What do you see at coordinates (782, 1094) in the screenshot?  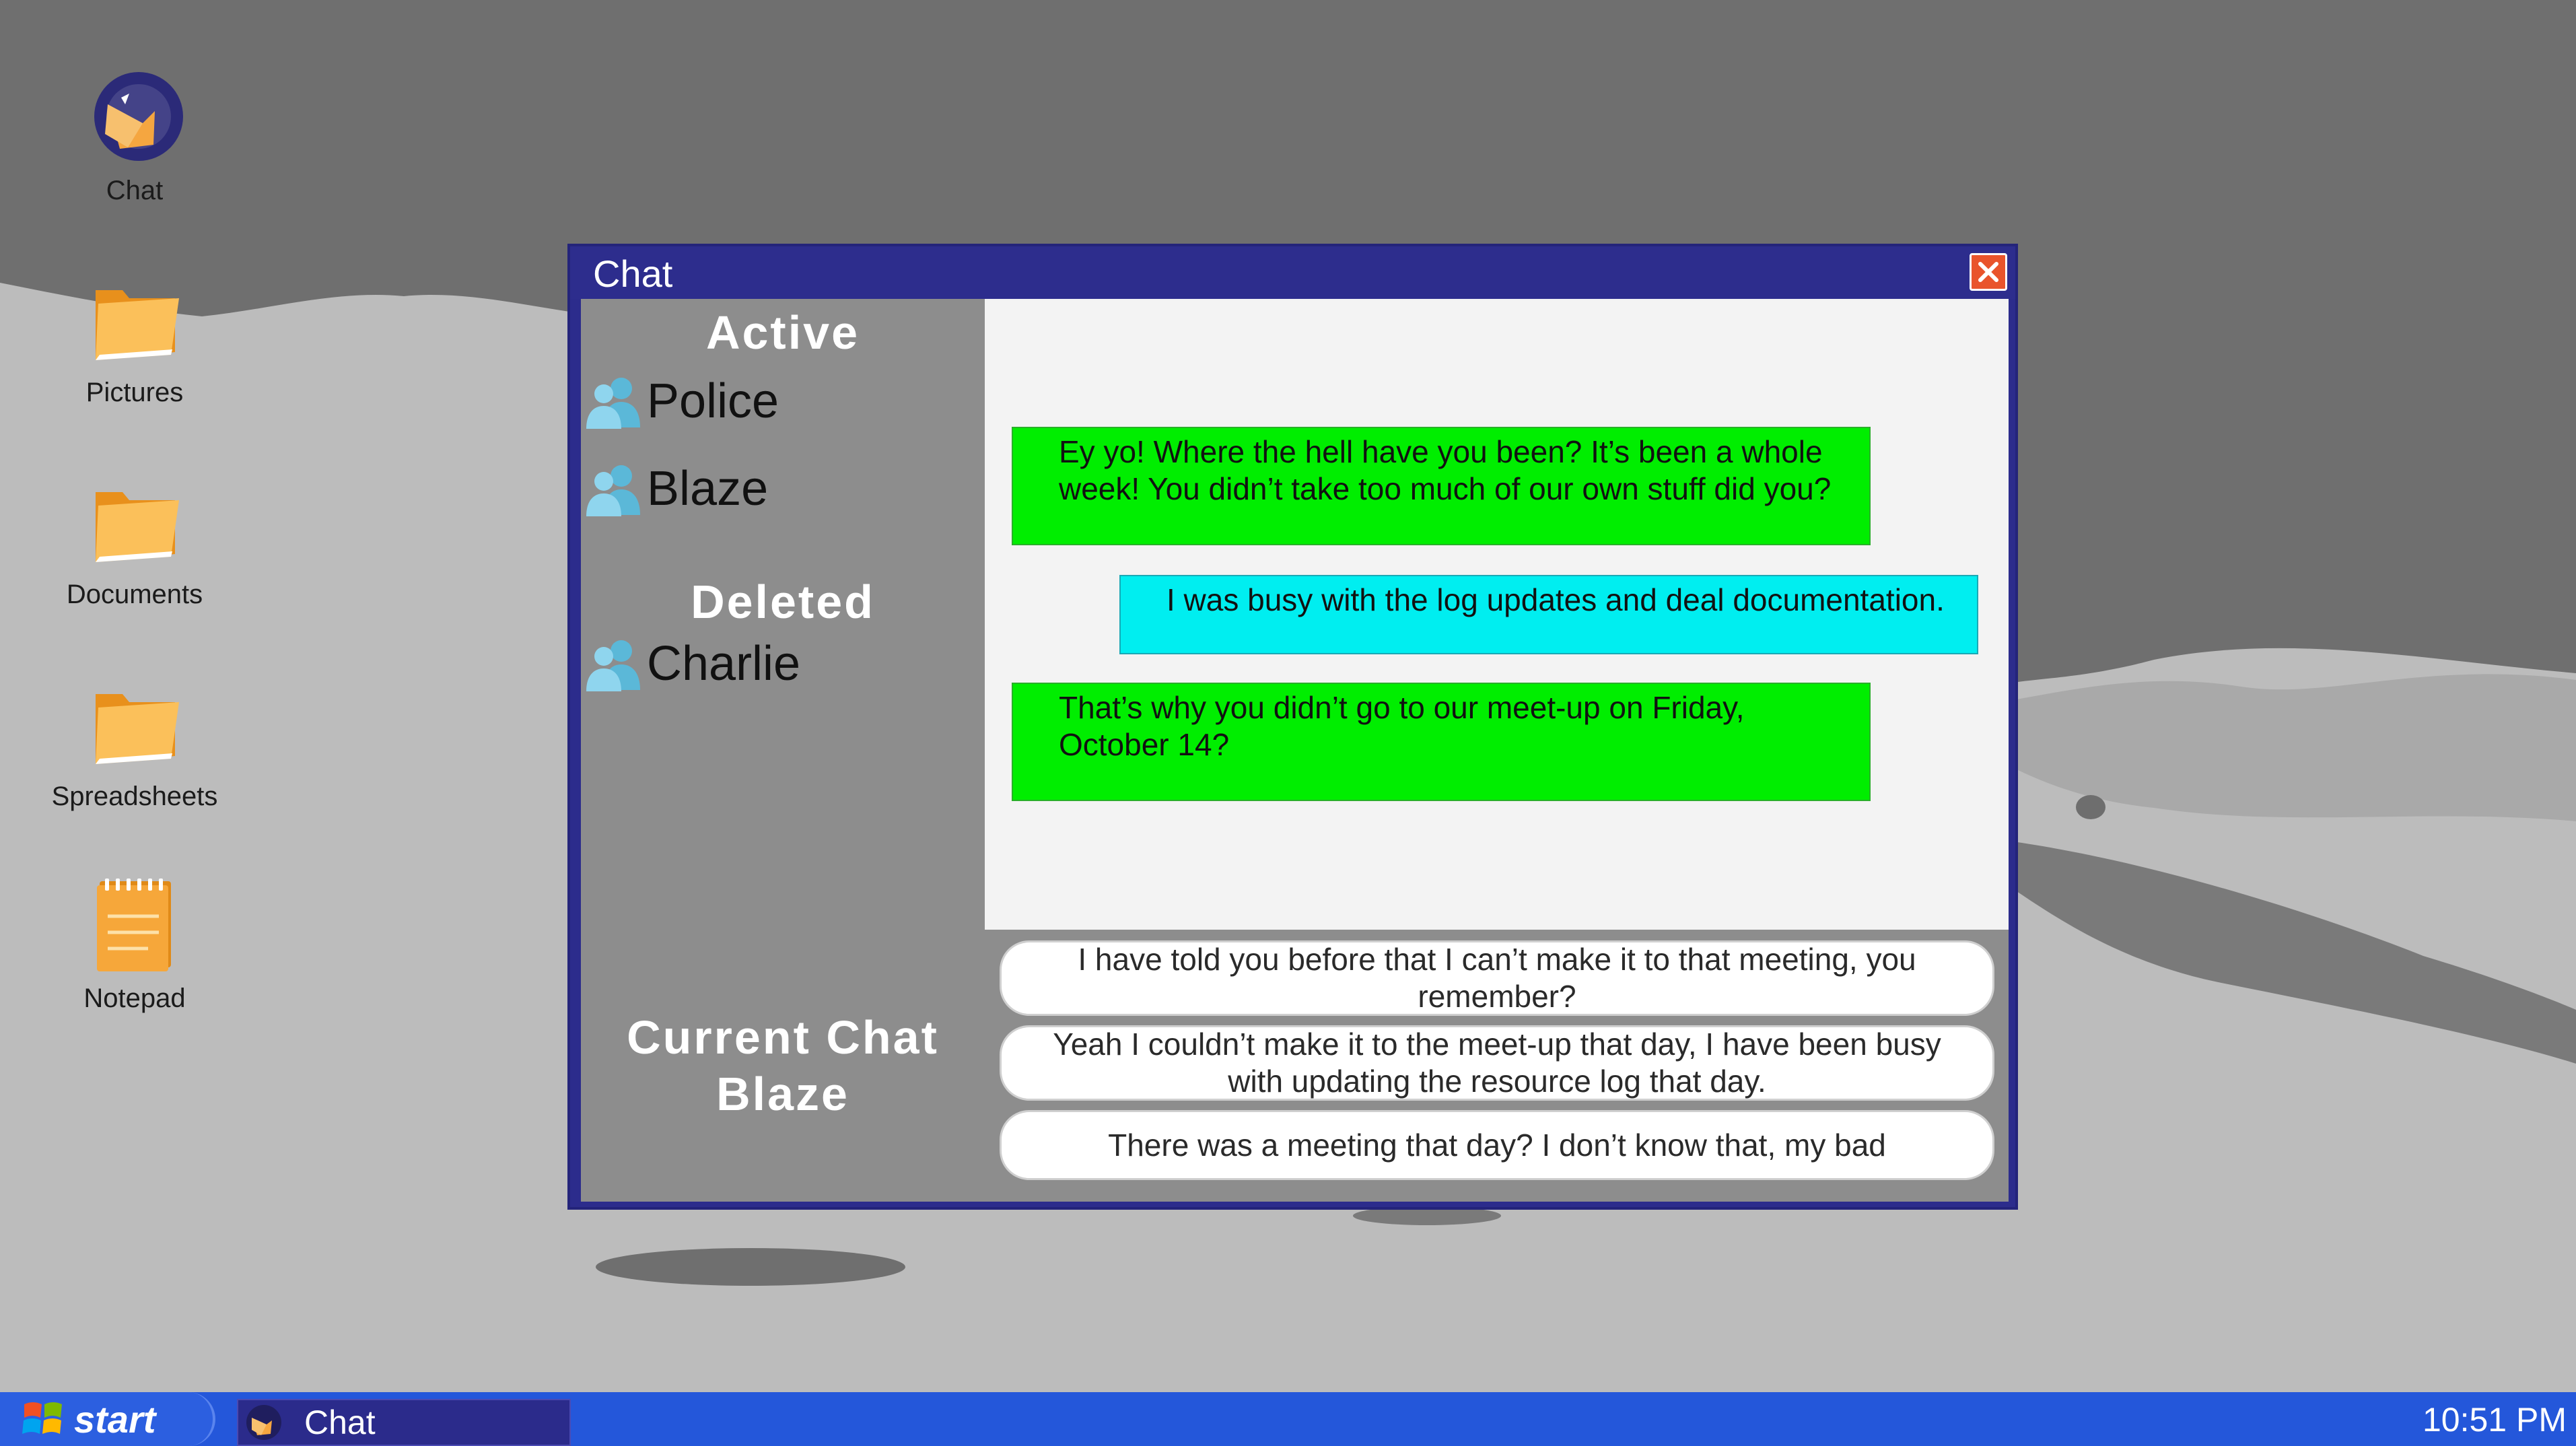 I see `current-chat-name: Blaze` at bounding box center [782, 1094].